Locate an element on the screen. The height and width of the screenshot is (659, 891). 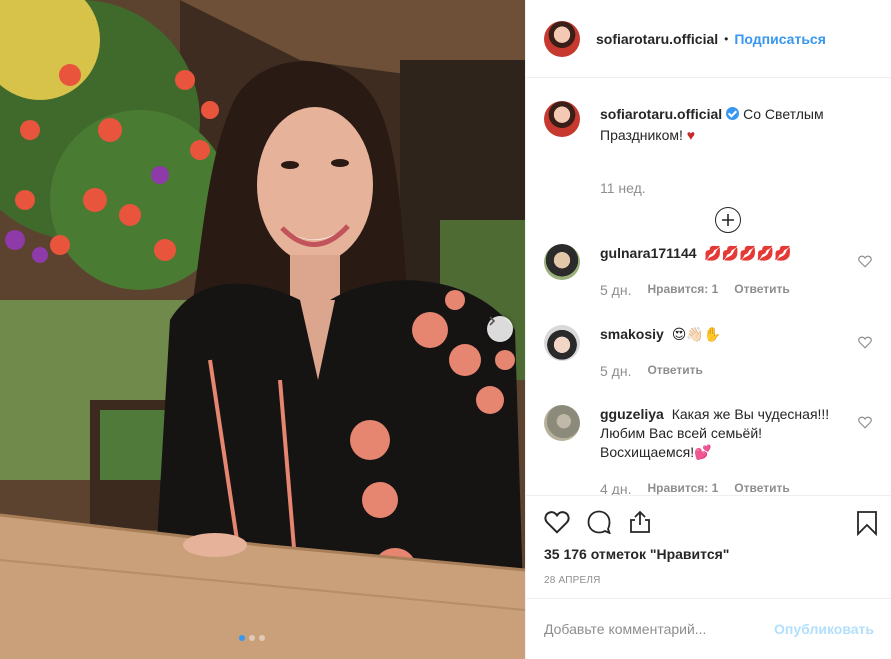
post-actions: 35 176 отметок "Нравится" 28 АПРЕЛЯ is located at coordinates (708, 546).